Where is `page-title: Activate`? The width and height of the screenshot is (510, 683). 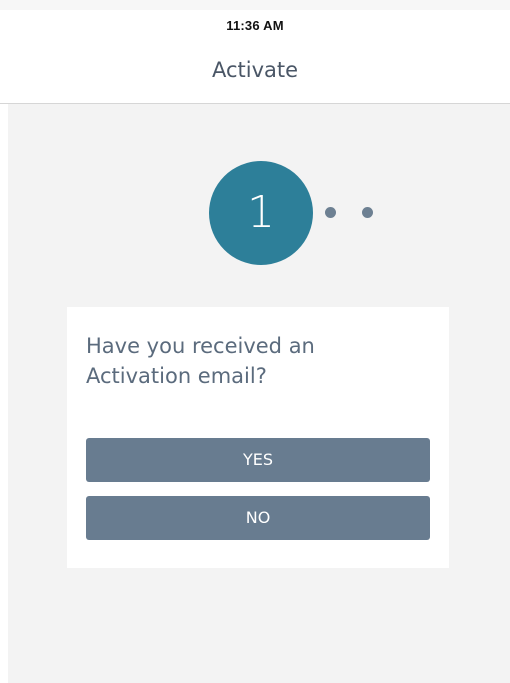 page-title: Activate is located at coordinates (255, 70).